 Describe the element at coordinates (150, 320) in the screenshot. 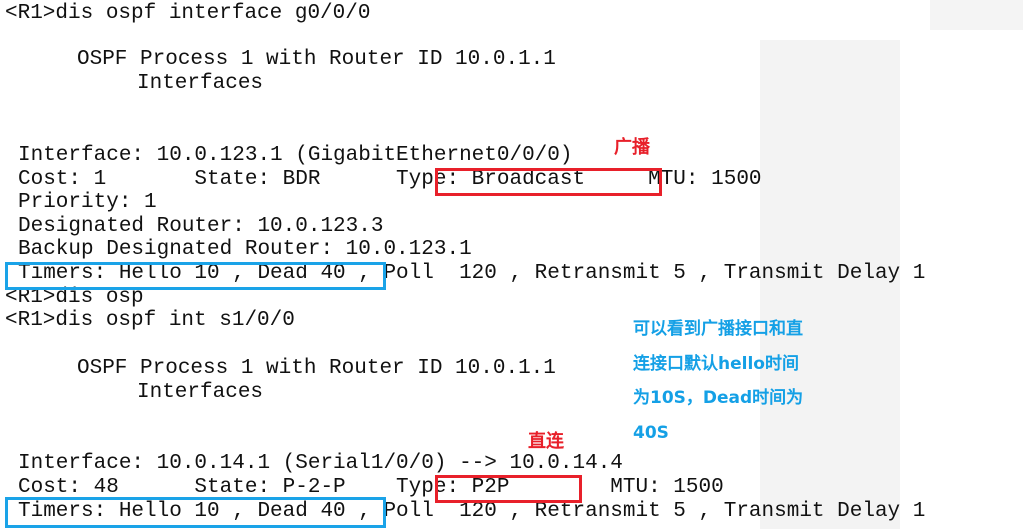

I see `command-line: <R1>dis ospf int s1/0/0` at that location.